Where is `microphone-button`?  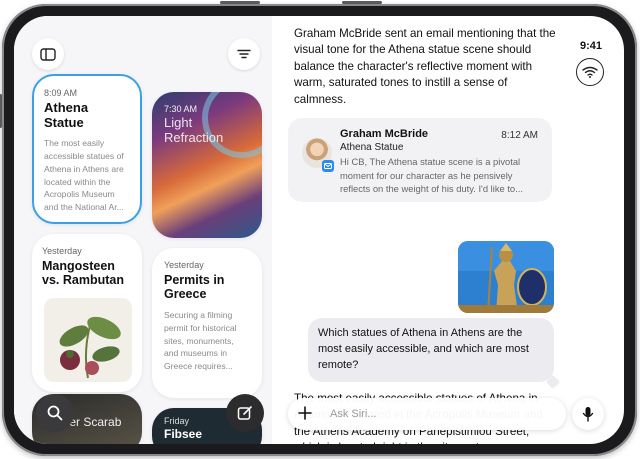
microphone-button is located at coordinates (588, 414).